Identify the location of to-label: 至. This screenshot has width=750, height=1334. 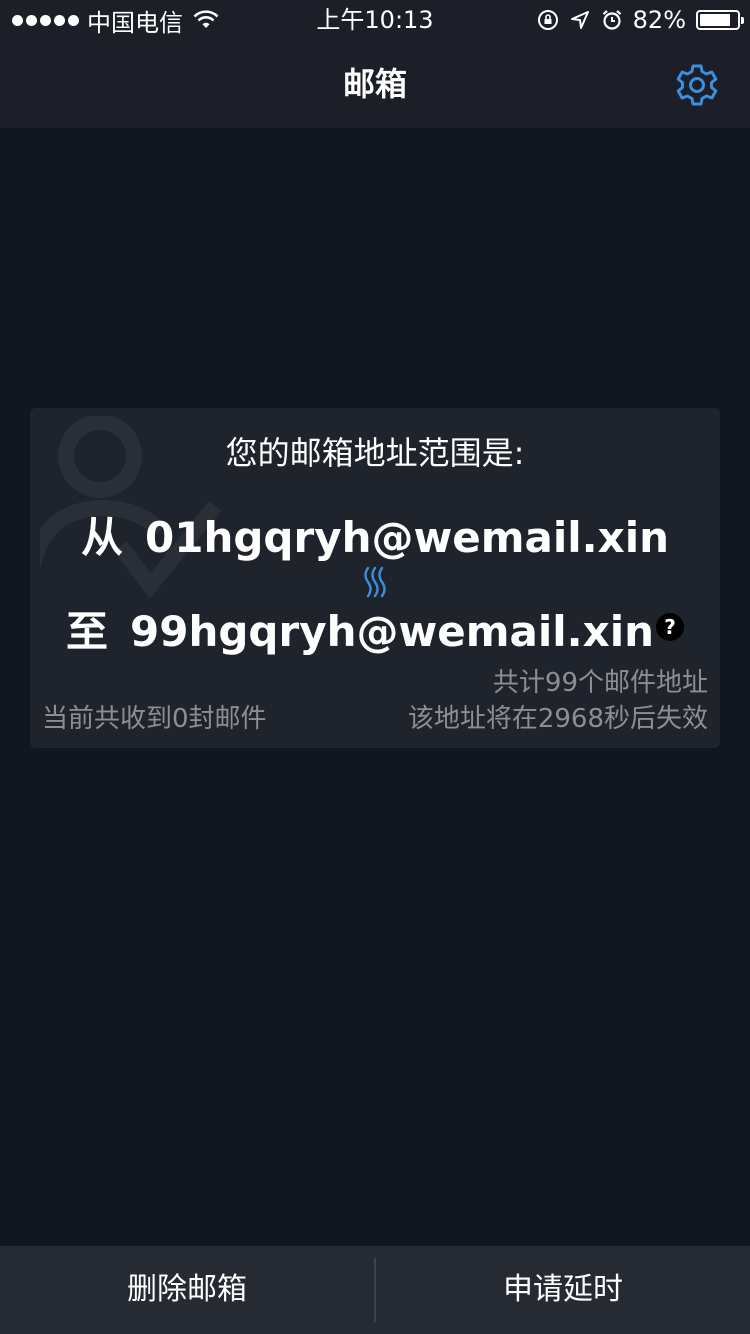
(86, 631).